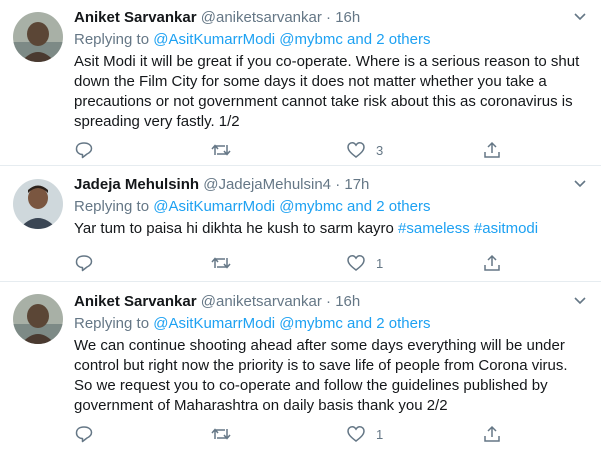  I want to click on hashtag-links: #sameless #asitmodi, so click(468, 228).